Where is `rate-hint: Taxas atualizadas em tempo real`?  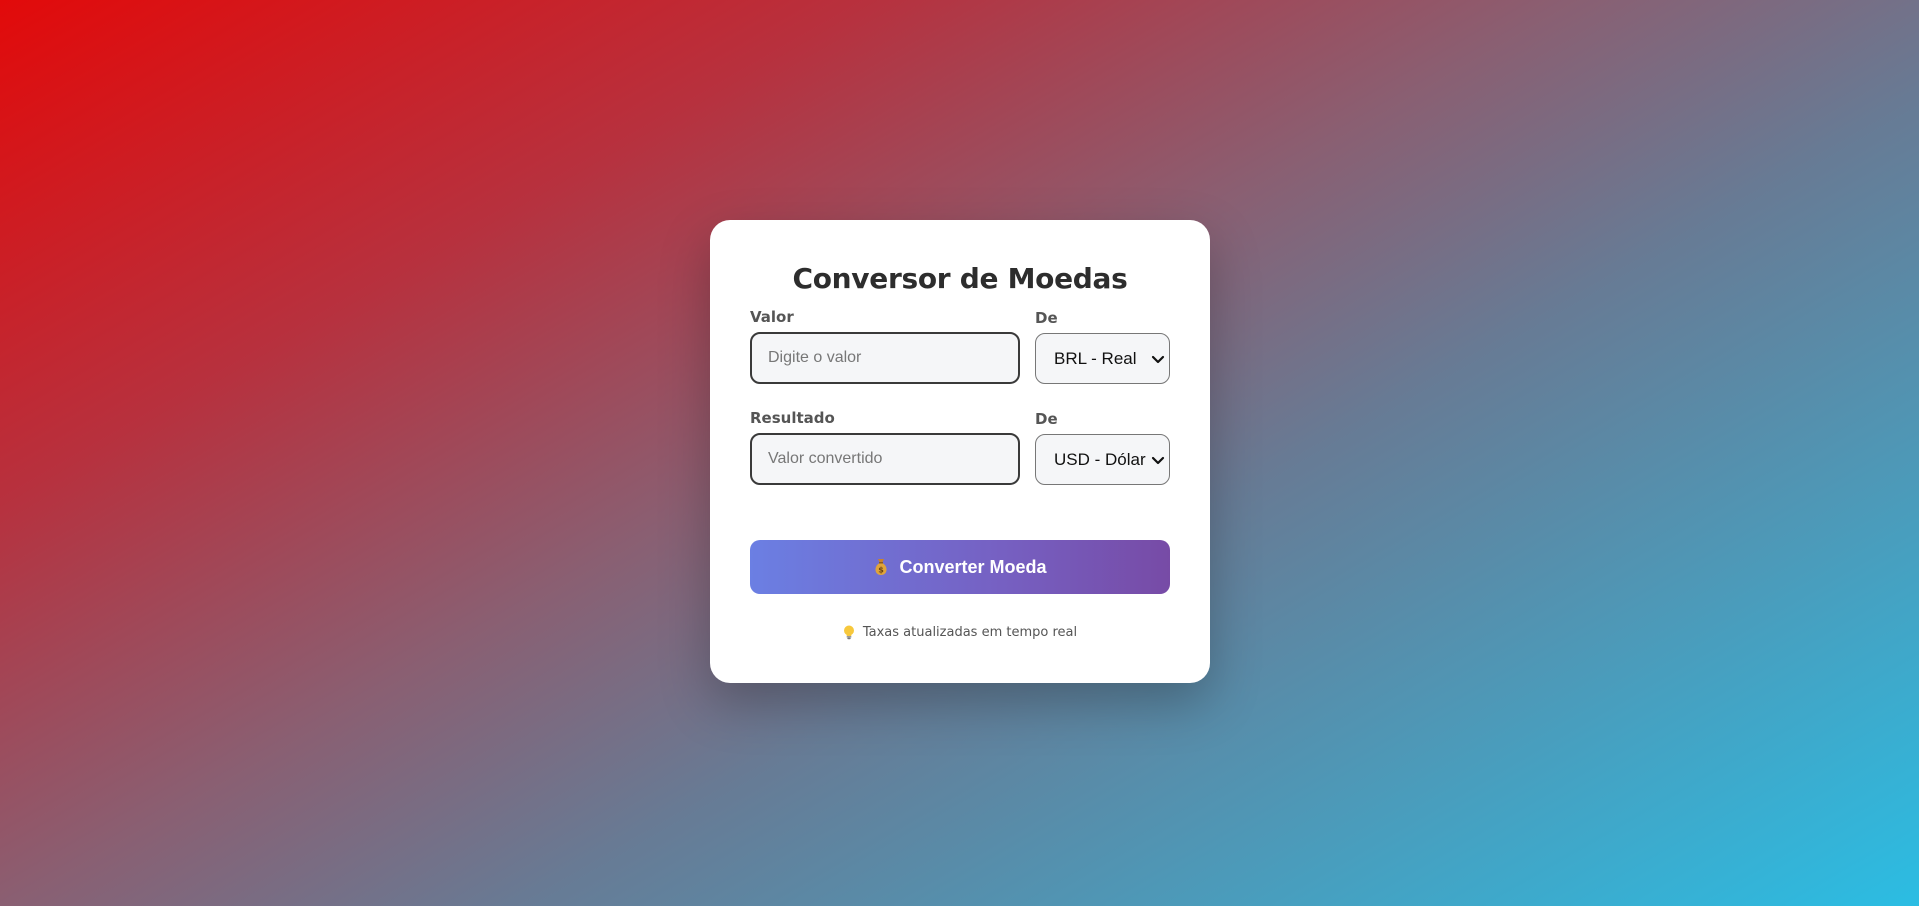
rate-hint: Taxas atualizadas em tempo real is located at coordinates (960, 632).